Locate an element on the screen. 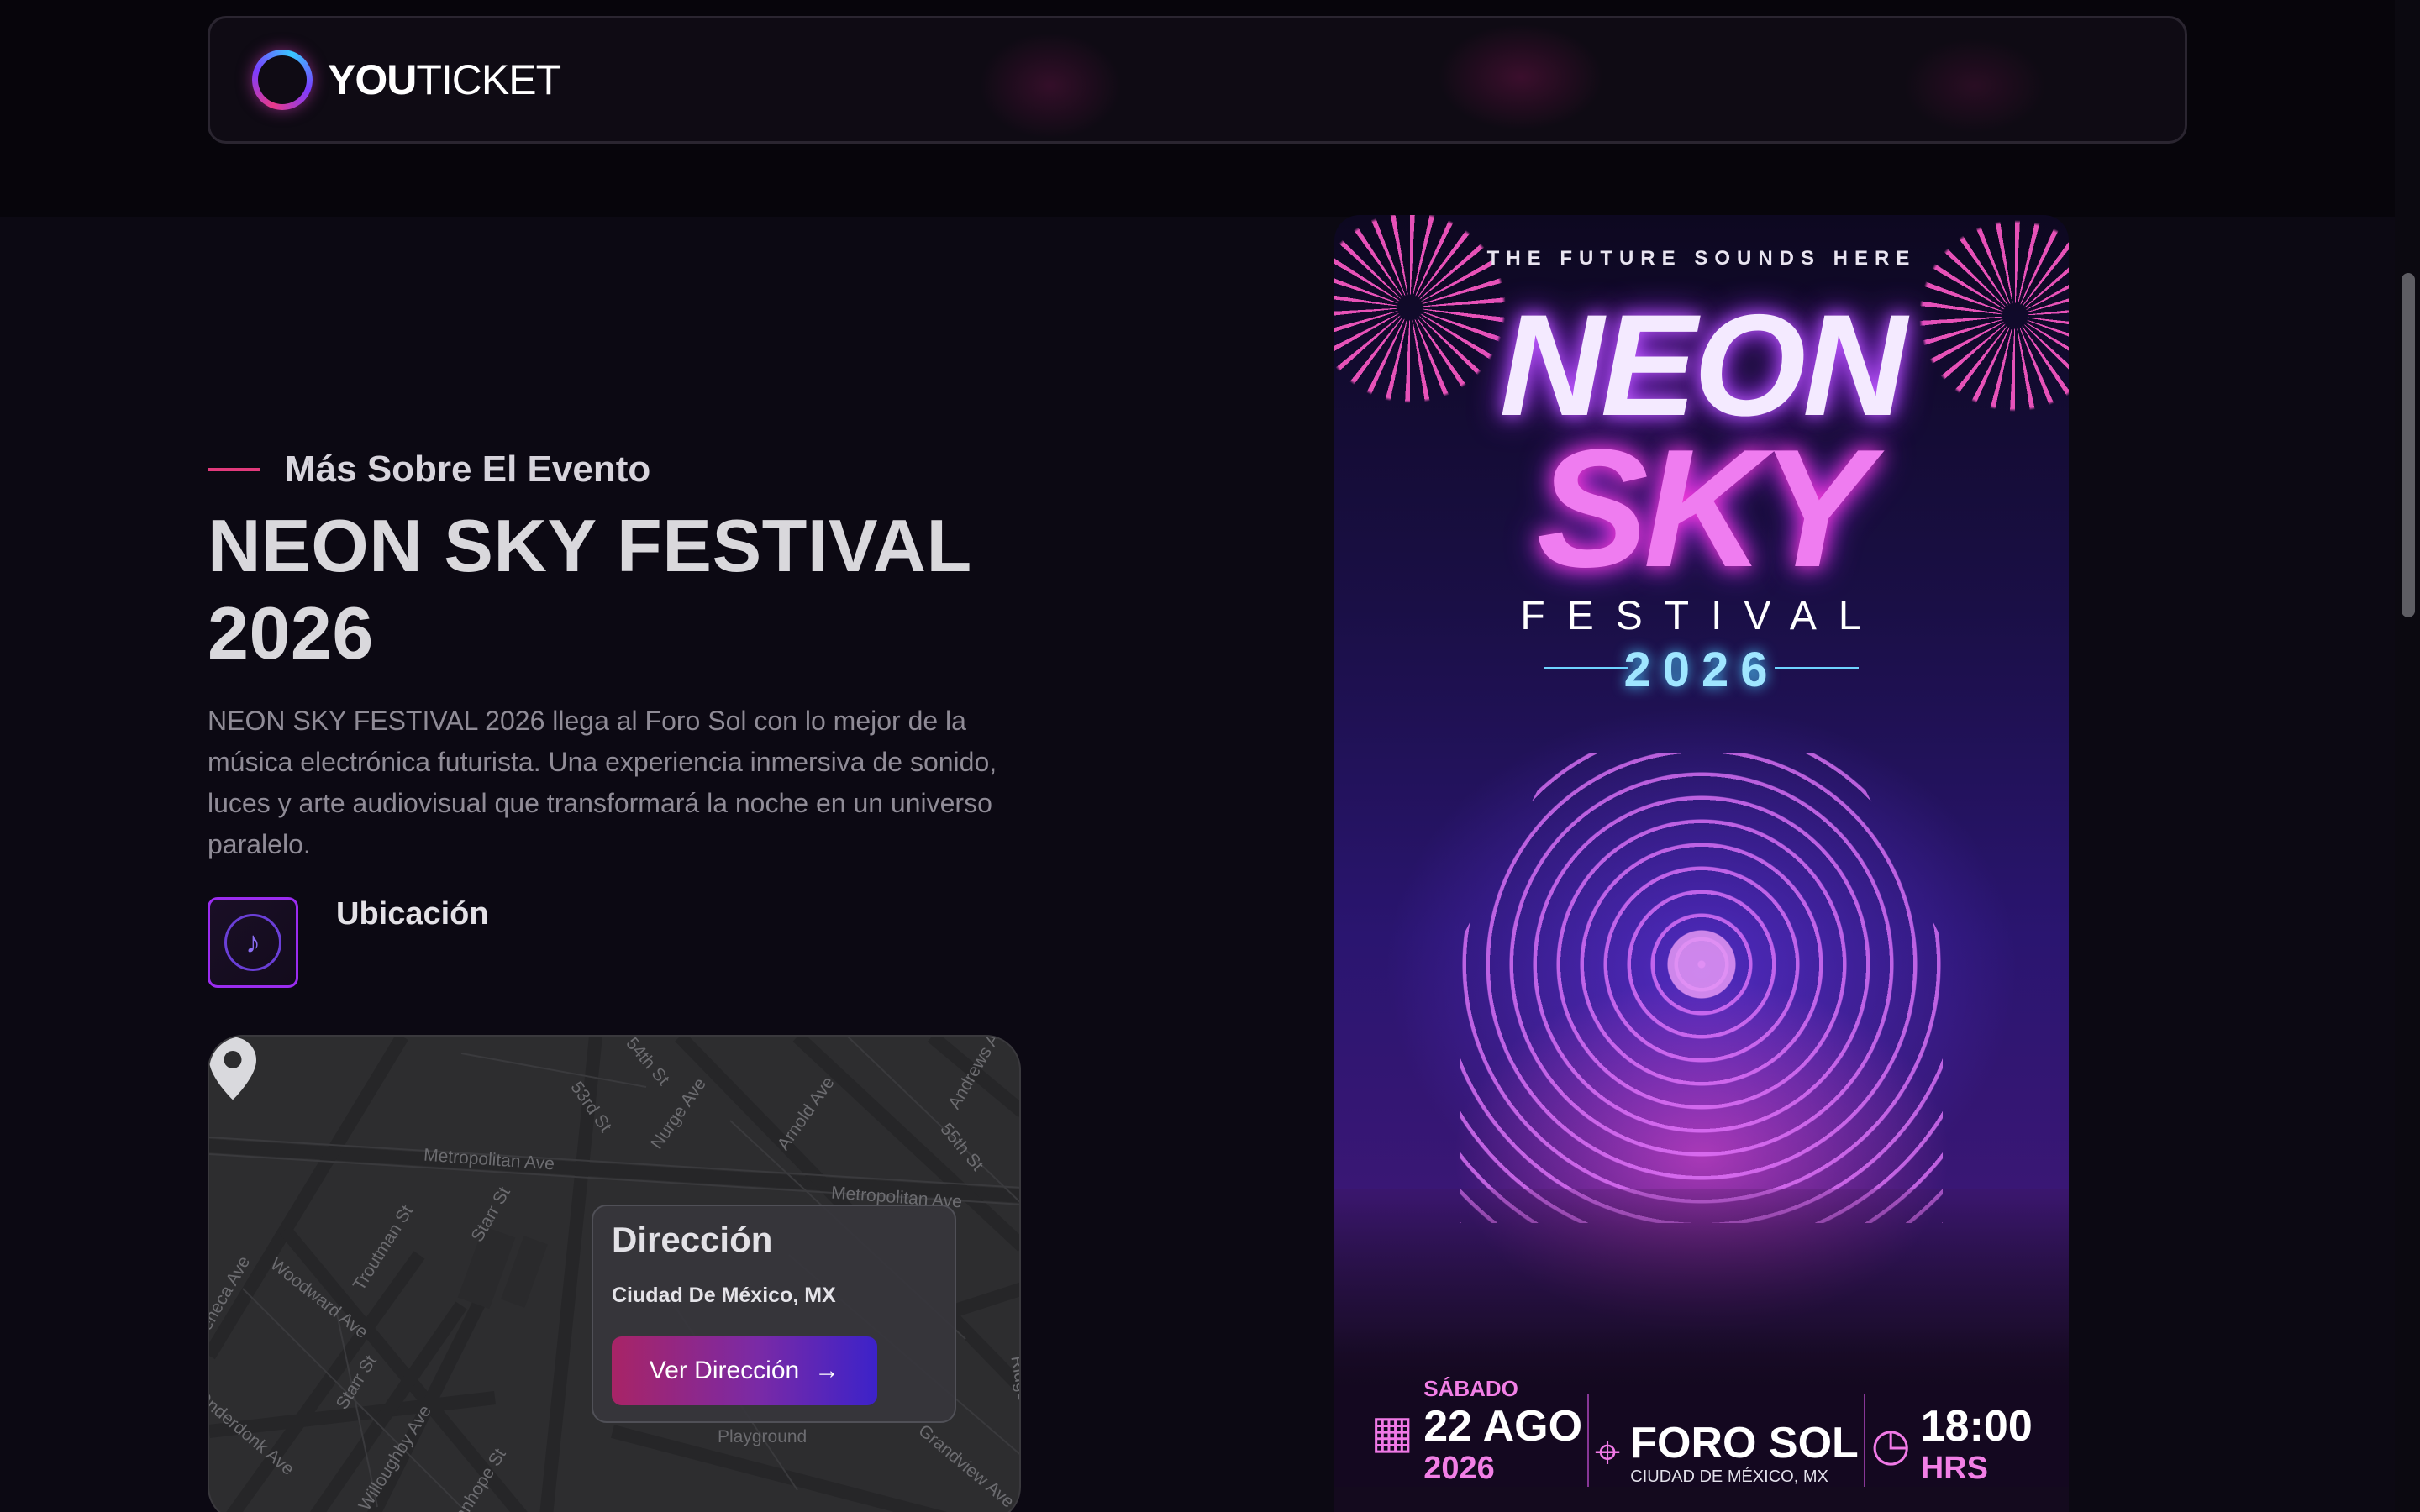 This screenshot has width=2420, height=1512. stage-graphic is located at coordinates (1701, 988).